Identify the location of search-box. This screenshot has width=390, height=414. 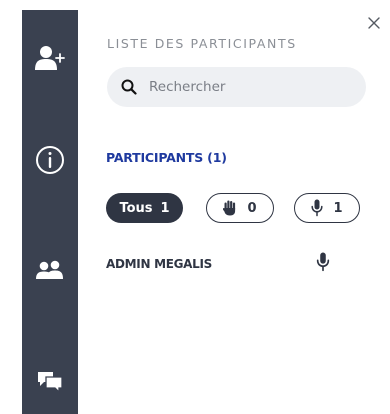
(236, 87).